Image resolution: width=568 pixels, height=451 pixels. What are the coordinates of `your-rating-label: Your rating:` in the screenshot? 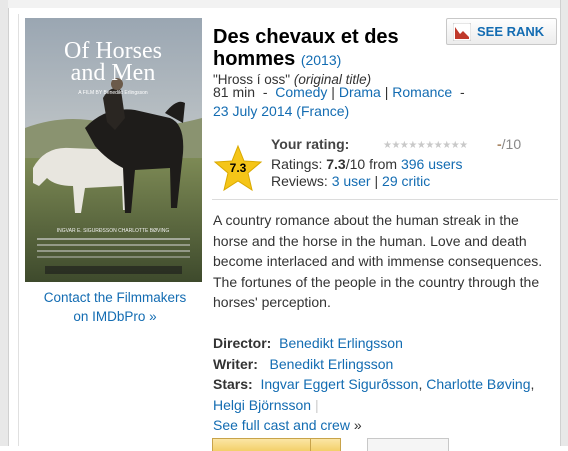 It's located at (310, 144).